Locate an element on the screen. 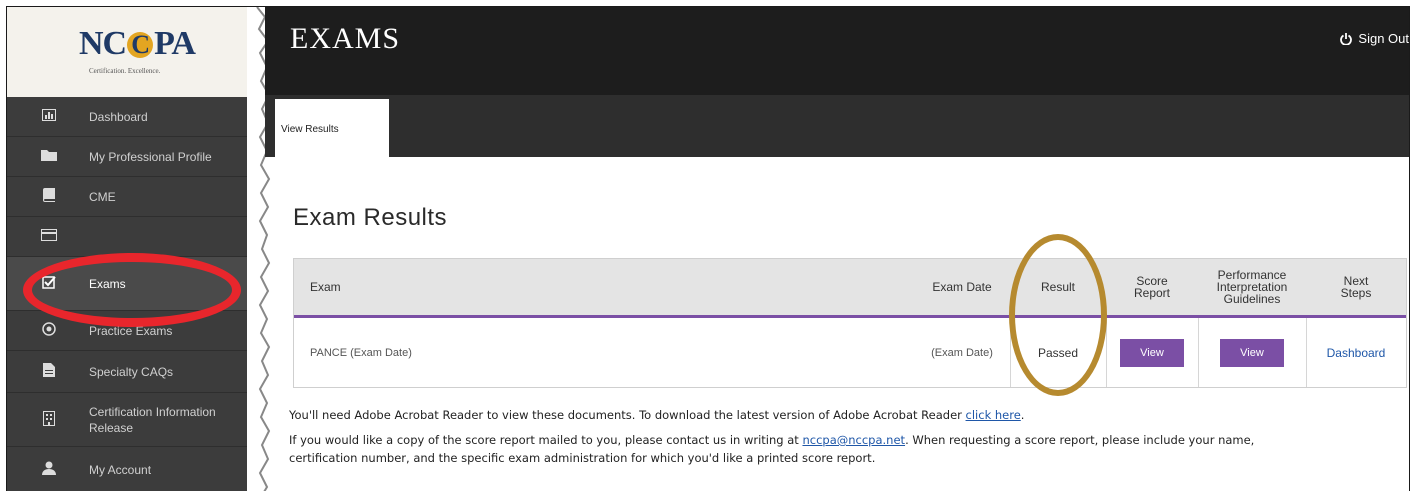  acrobat-download-link: click here is located at coordinates (993, 415).